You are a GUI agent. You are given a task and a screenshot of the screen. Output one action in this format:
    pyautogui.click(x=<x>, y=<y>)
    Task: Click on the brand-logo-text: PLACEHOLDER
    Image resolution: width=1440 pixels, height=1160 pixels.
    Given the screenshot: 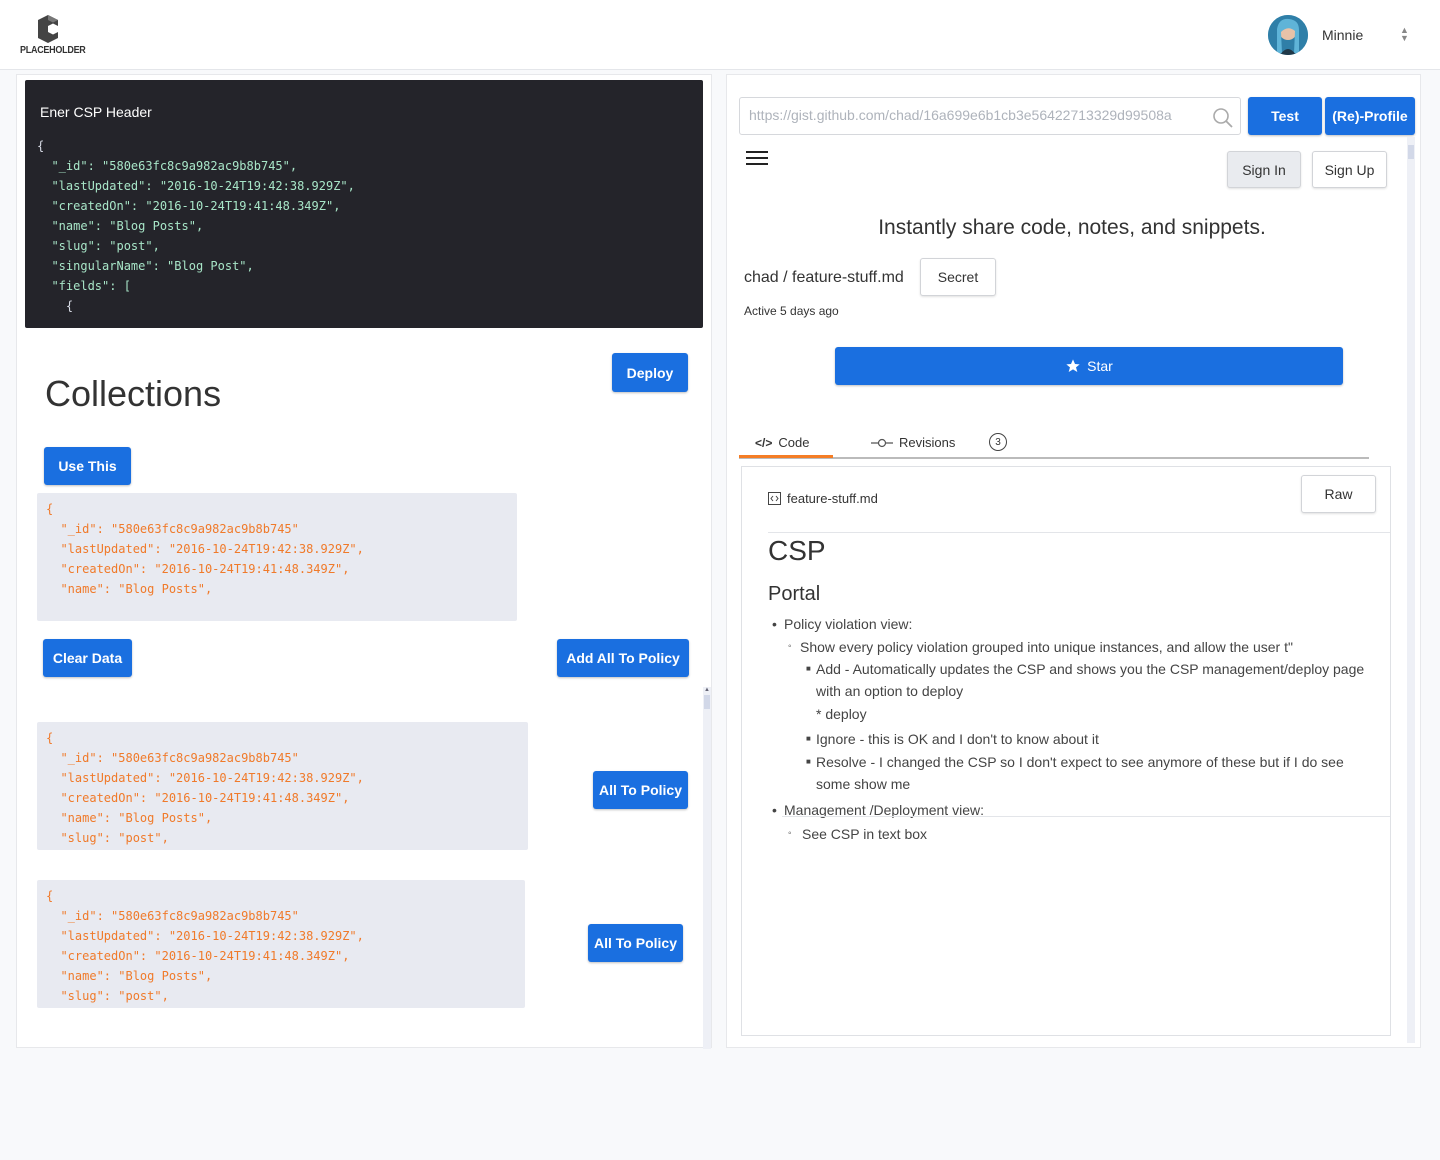 What is the action you would take?
    pyautogui.click(x=53, y=50)
    